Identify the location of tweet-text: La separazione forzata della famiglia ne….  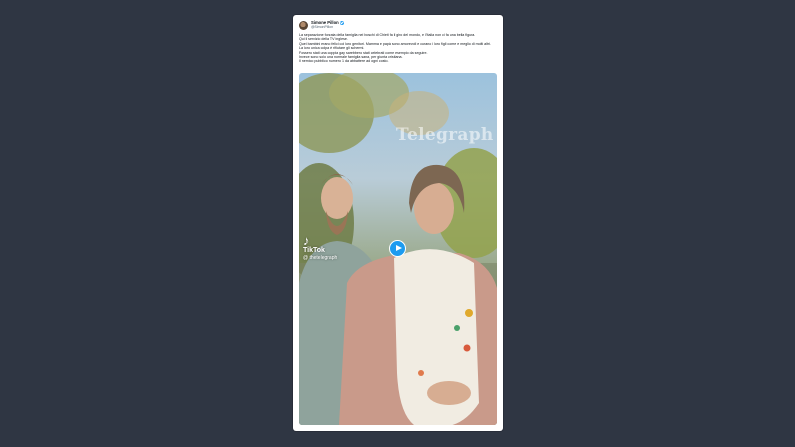
(397, 48).